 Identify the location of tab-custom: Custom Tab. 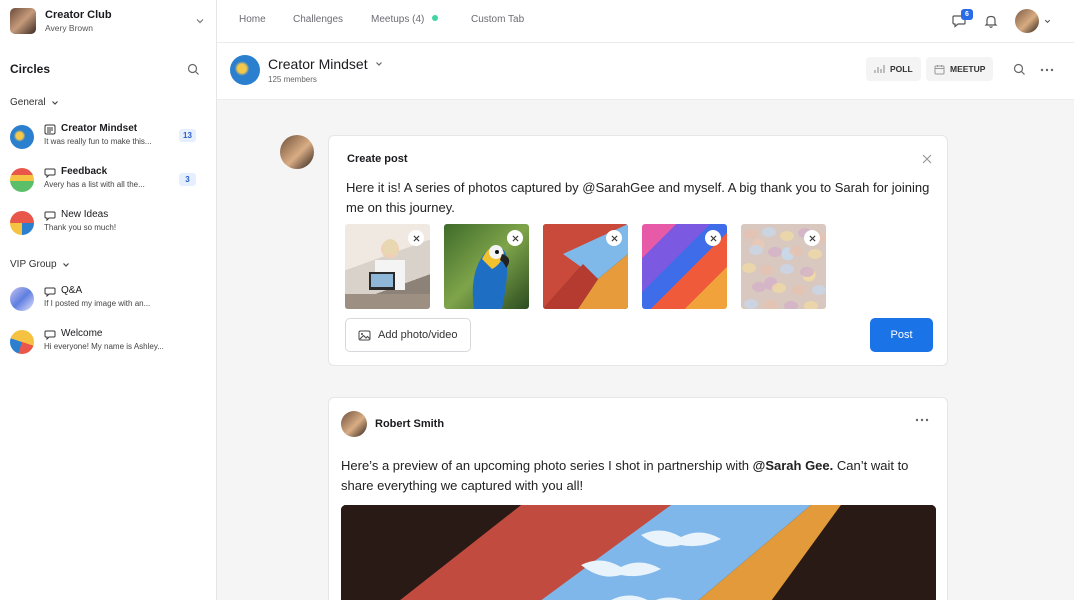
(497, 19).